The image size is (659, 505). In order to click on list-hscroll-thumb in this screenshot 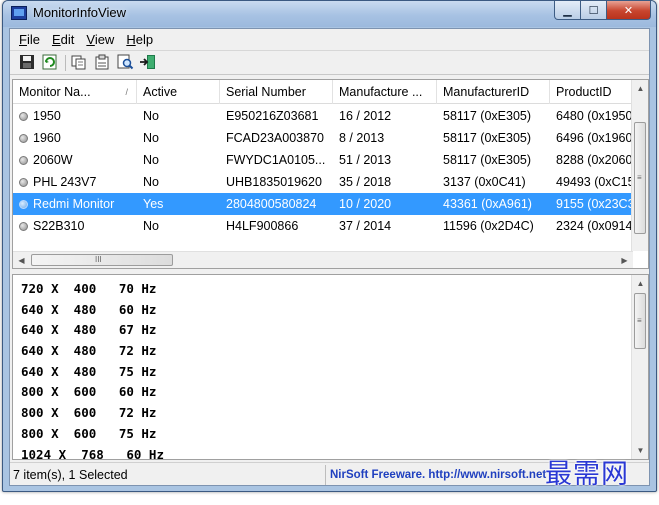, I will do `click(102, 260)`.